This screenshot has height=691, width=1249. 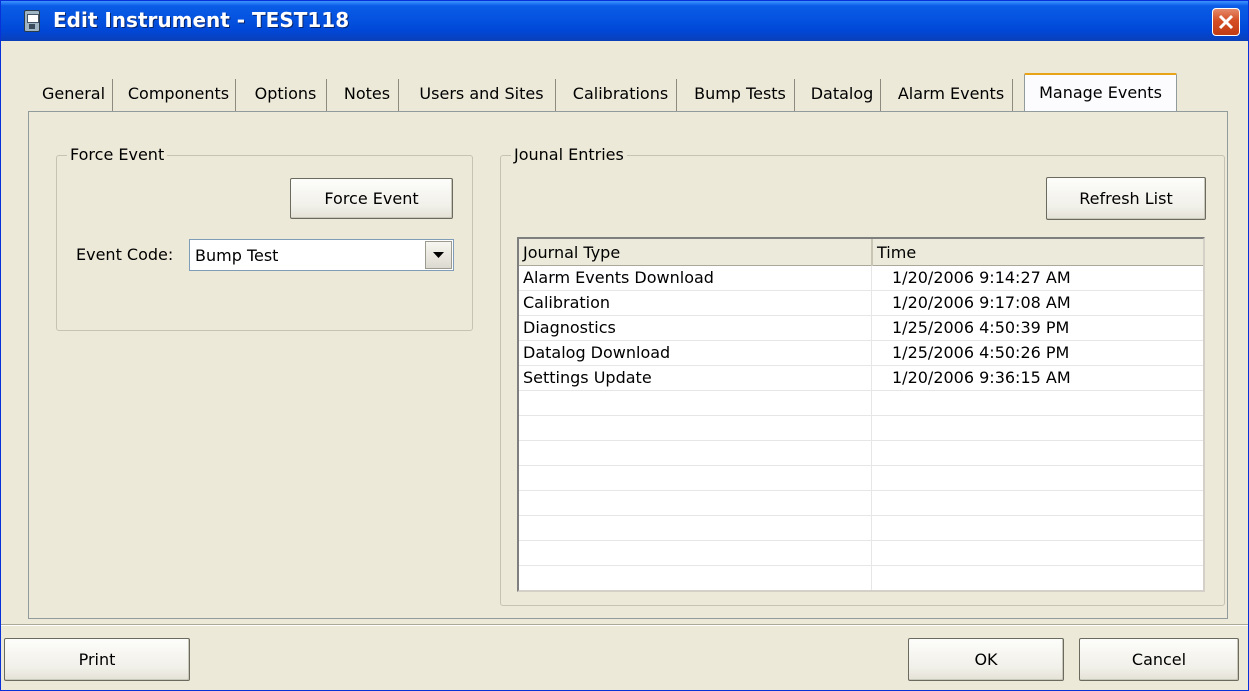 What do you see at coordinates (981, 327) in the screenshot?
I see `time-cell: 1/25/2006 4:50:39 PM` at bounding box center [981, 327].